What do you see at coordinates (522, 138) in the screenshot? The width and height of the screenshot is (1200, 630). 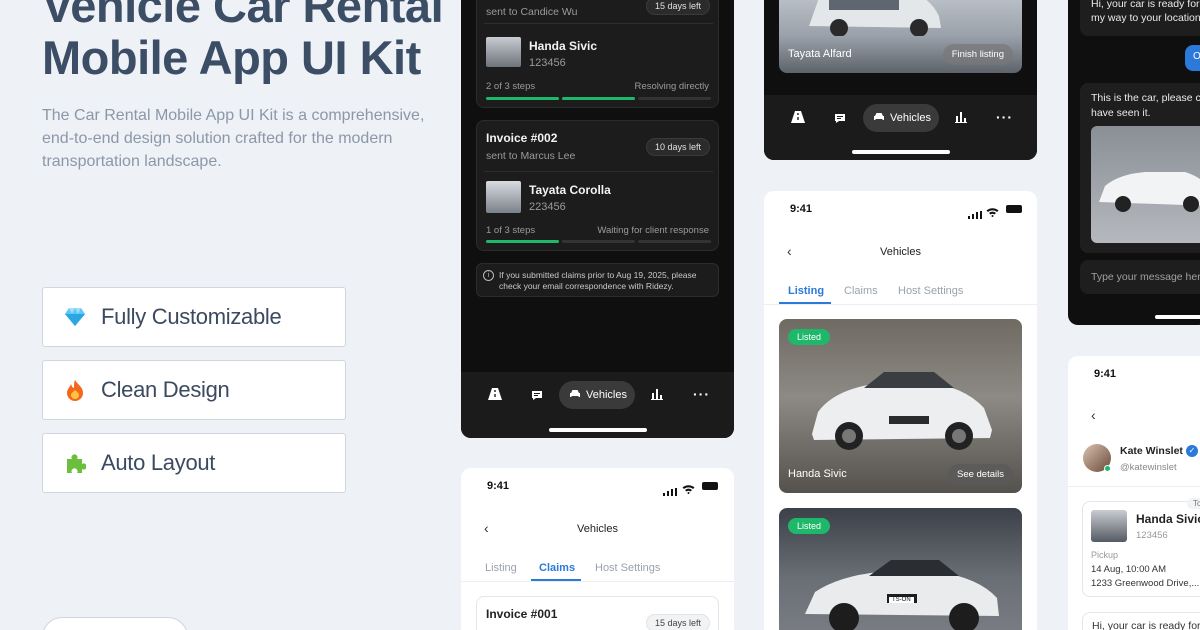 I see `invoice-title: Invoice #002` at bounding box center [522, 138].